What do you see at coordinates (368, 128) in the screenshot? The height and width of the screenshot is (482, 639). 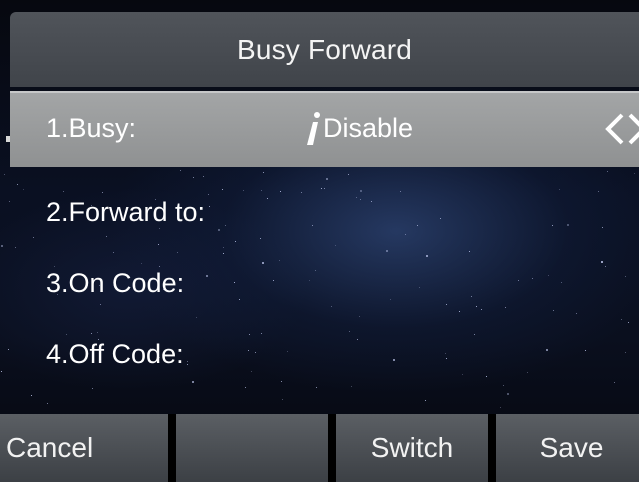 I see `busy-value: Disable` at bounding box center [368, 128].